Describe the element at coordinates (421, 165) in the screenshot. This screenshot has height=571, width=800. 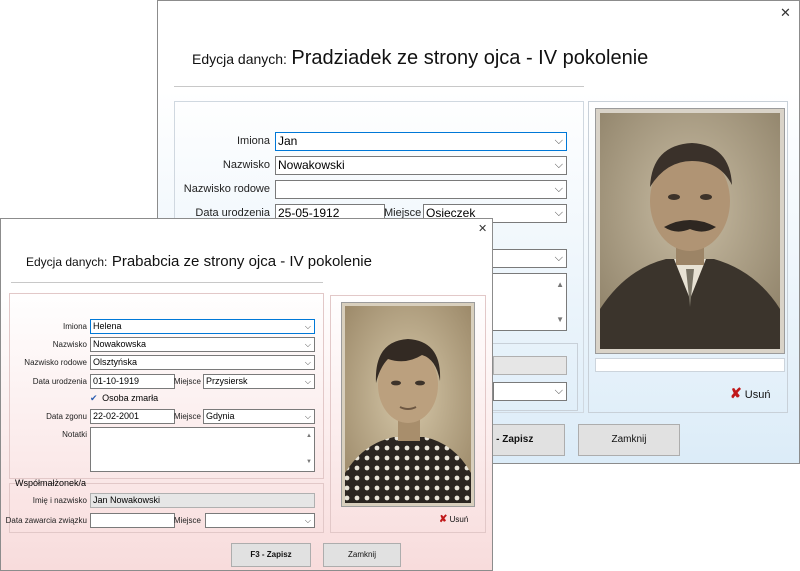
I see `nazwisko-input: Nowakowski ⌵` at that location.